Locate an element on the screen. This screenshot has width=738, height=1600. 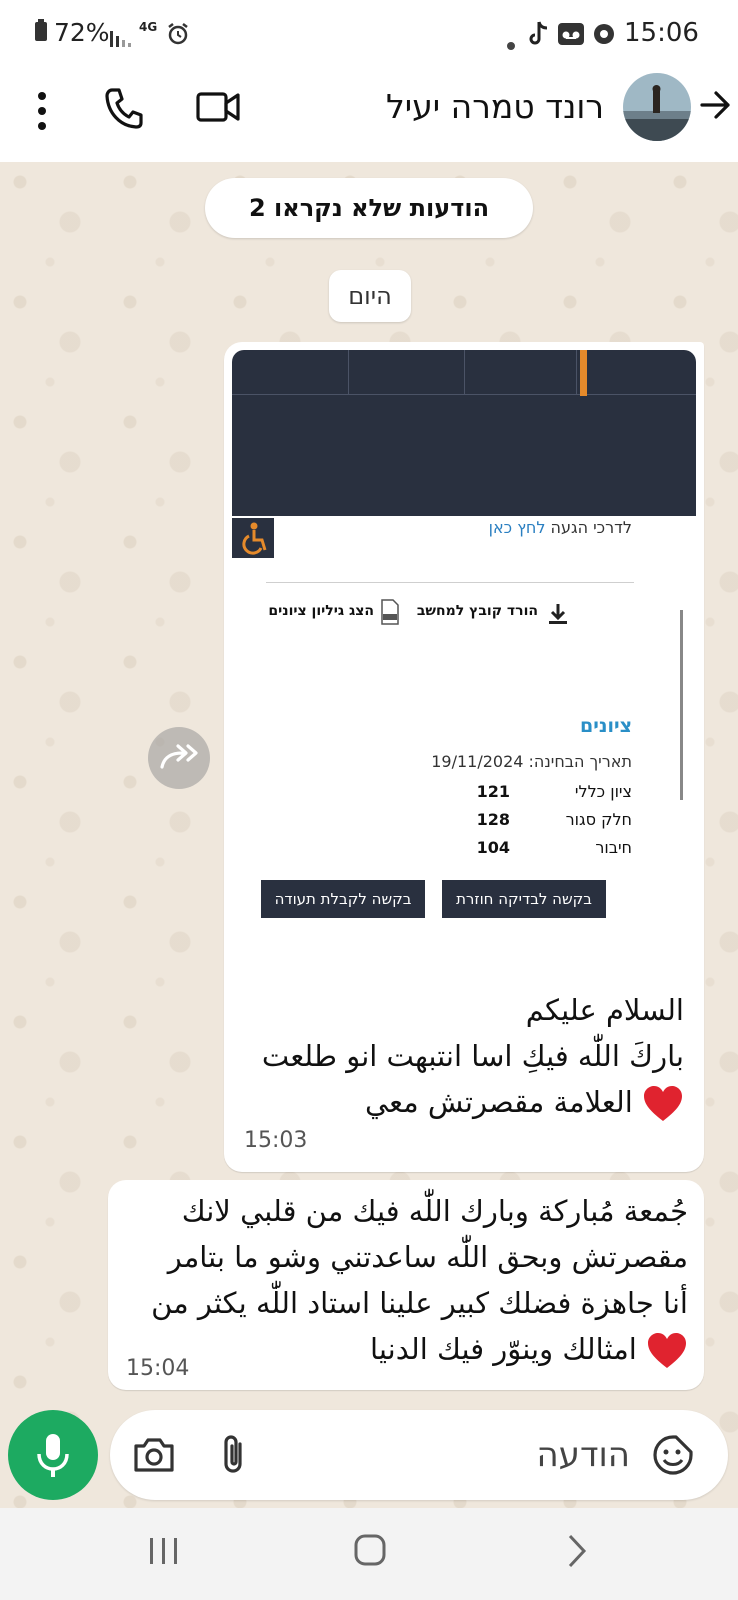
message-line: مقصرتش وبحق اللّٰه ساعدتني وشو ما بتامر is located at coordinates (427, 1257).